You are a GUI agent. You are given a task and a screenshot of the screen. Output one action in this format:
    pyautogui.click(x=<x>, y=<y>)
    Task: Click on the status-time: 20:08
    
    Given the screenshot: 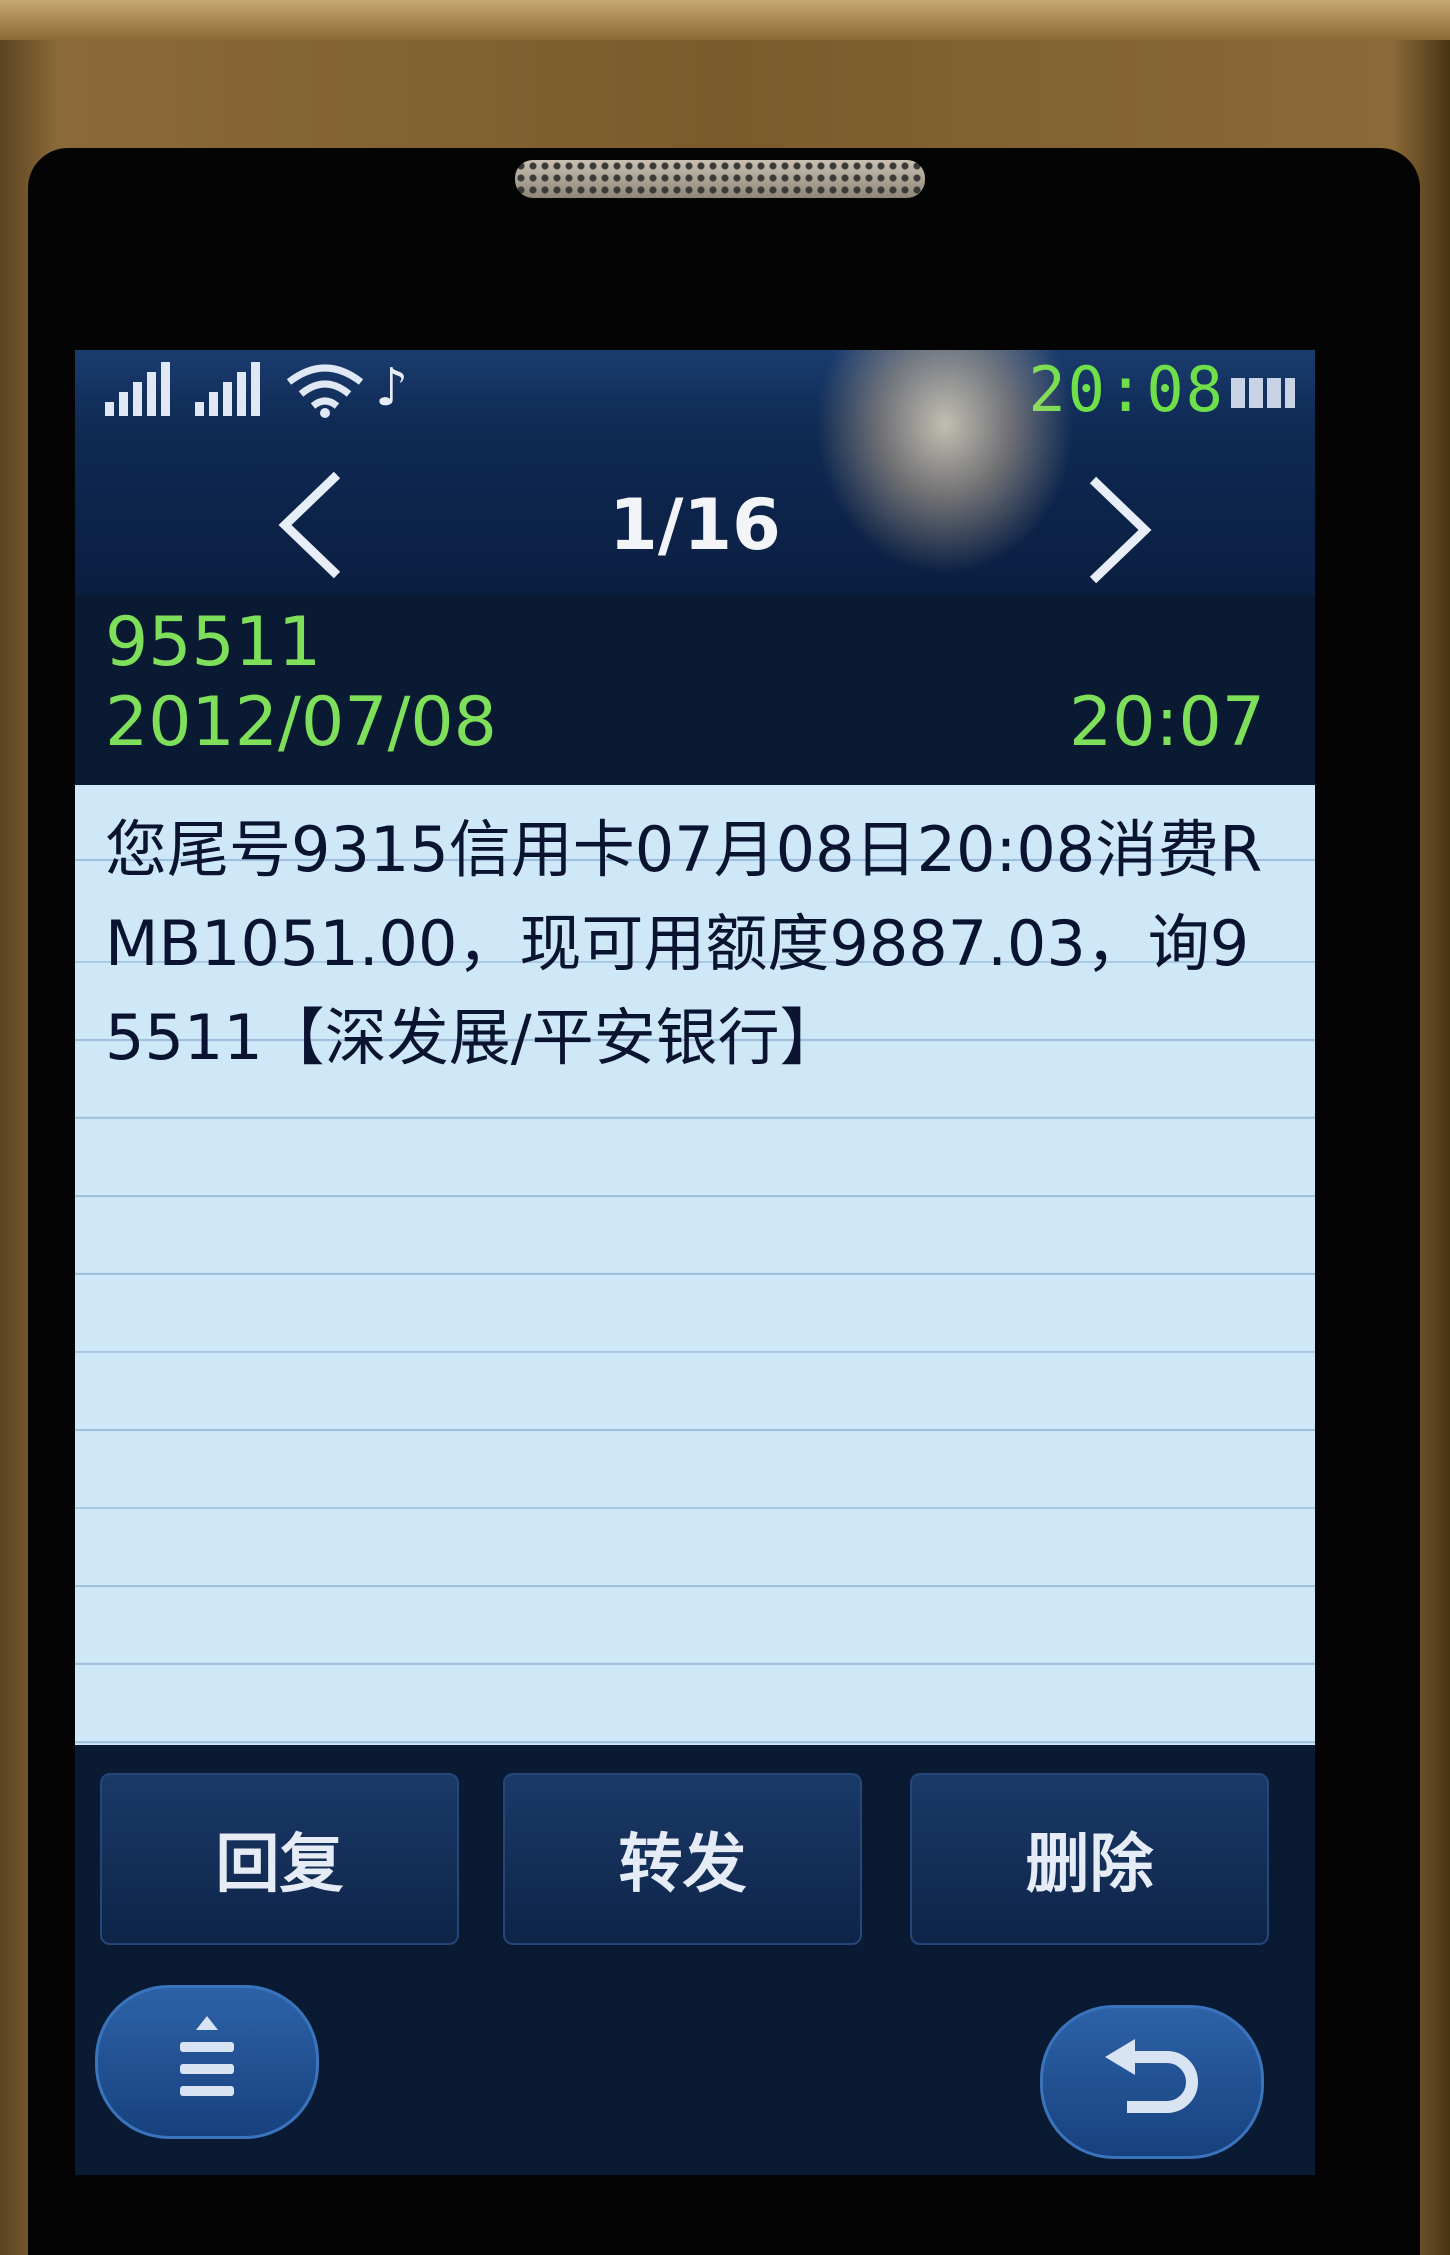 What is the action you would take?
    pyautogui.click(x=1126, y=389)
    